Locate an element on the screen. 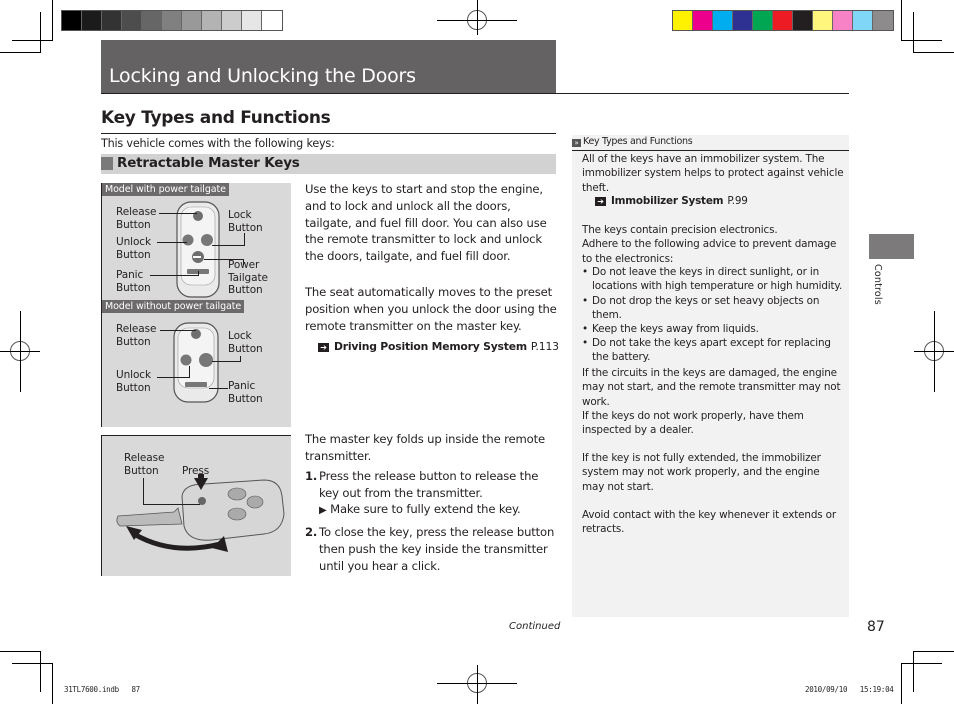 The width and height of the screenshot is (954, 704). xref-immobilizer-system: ➔ Immobilizer System P.99 is located at coordinates (671, 201).